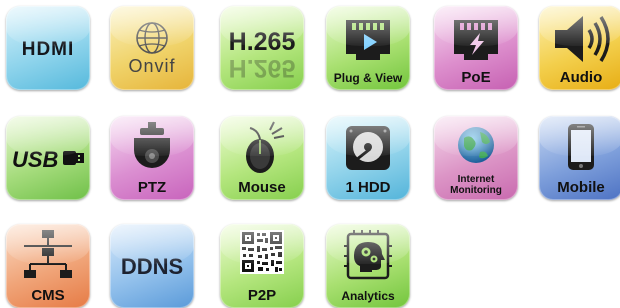 Image resolution: width=620 pixels, height=308 pixels. What do you see at coordinates (262, 295) in the screenshot?
I see `p2p-label: P2P` at bounding box center [262, 295].